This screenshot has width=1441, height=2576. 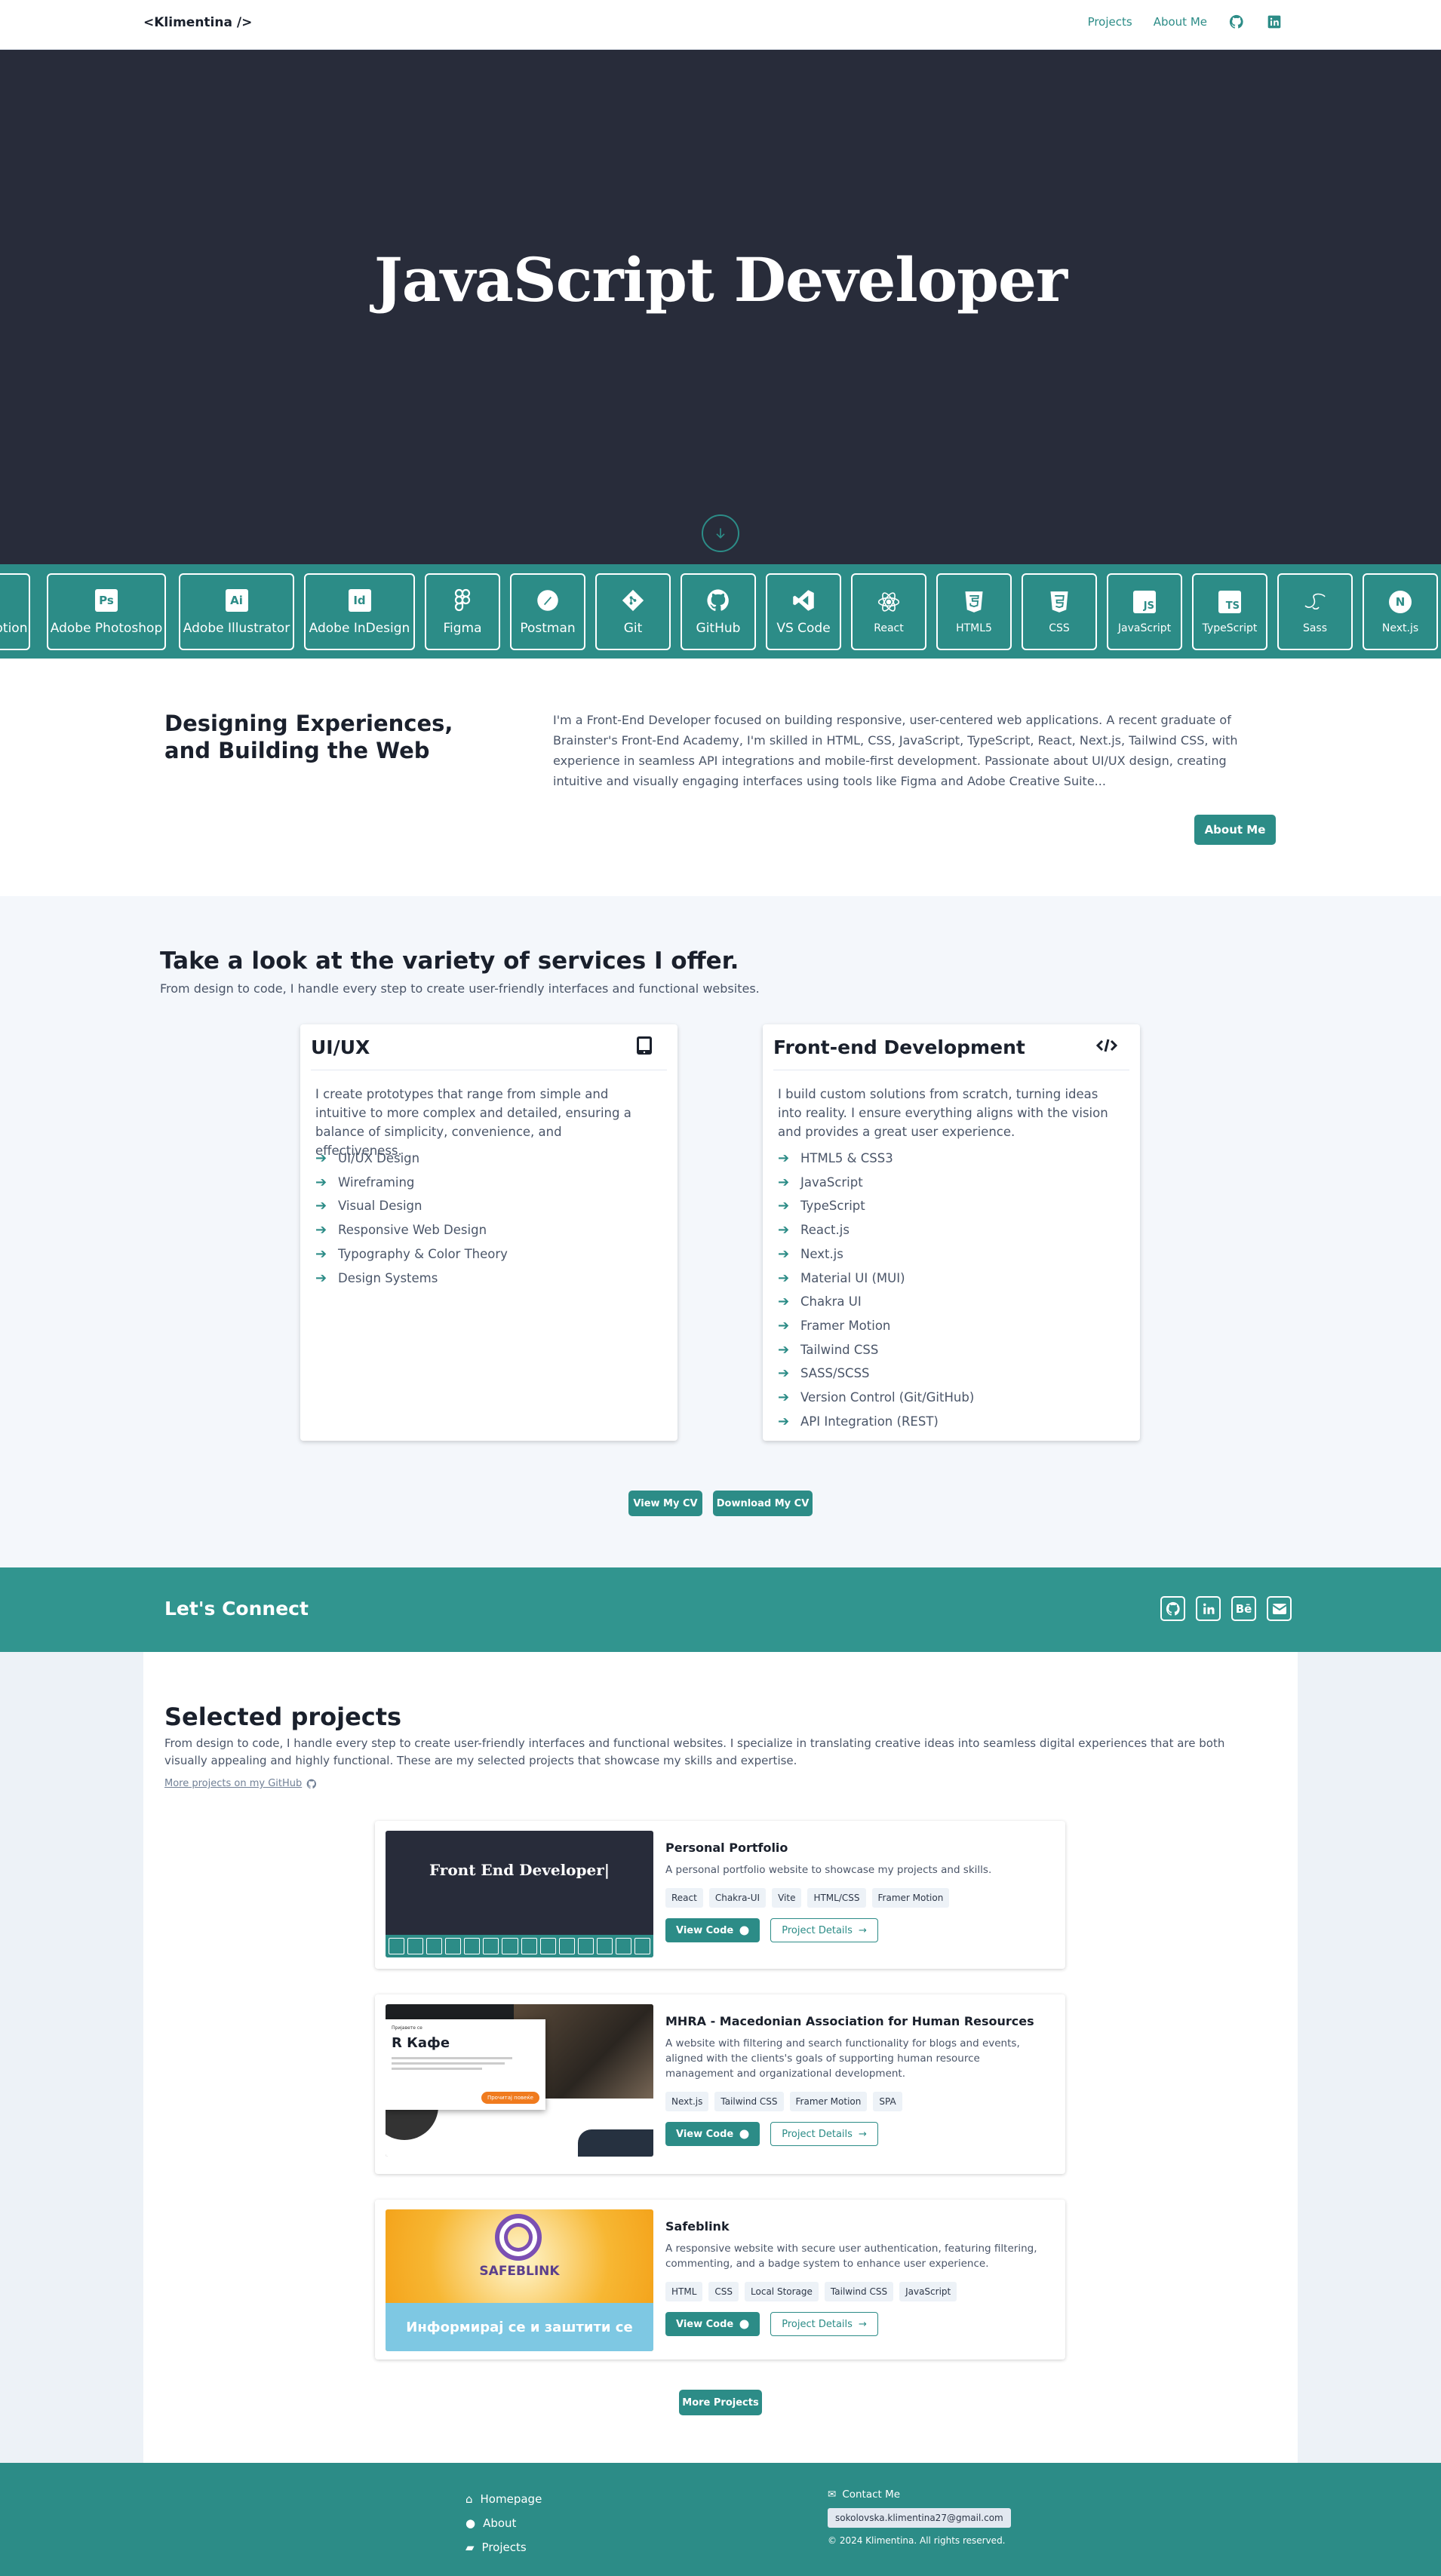 What do you see at coordinates (519, 2080) in the screenshot?
I see `project-thumbnail: Пријавете се R Кафе Прочитај повеќе` at bounding box center [519, 2080].